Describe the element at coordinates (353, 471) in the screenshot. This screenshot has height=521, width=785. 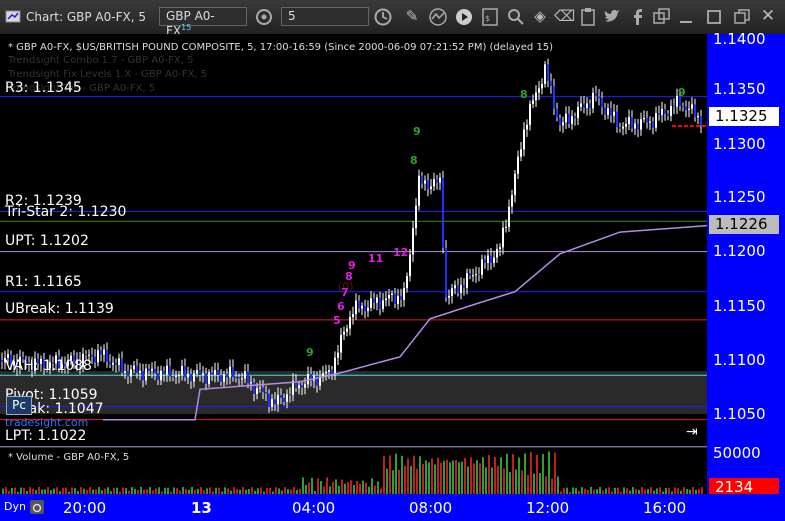
I see `volume-panel: * Volume - GBP A0-FX, 5` at that location.